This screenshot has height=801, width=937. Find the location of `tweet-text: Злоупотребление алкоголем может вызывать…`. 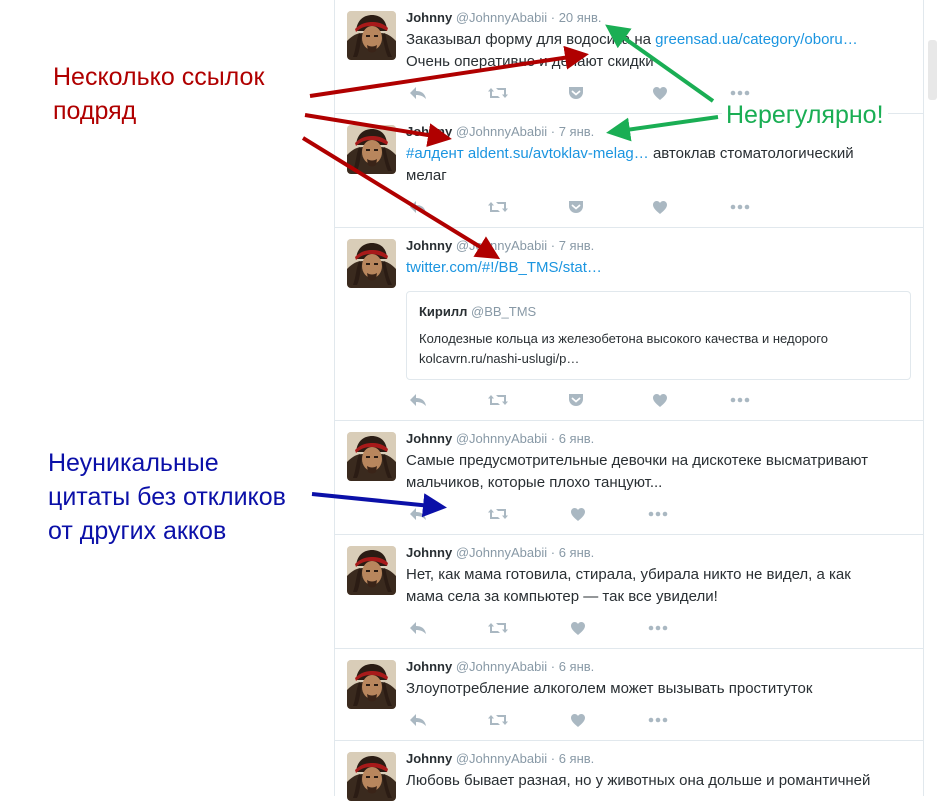

tweet-text: Злоупотребление алкоголем может вызывать… is located at coordinates (656, 689).